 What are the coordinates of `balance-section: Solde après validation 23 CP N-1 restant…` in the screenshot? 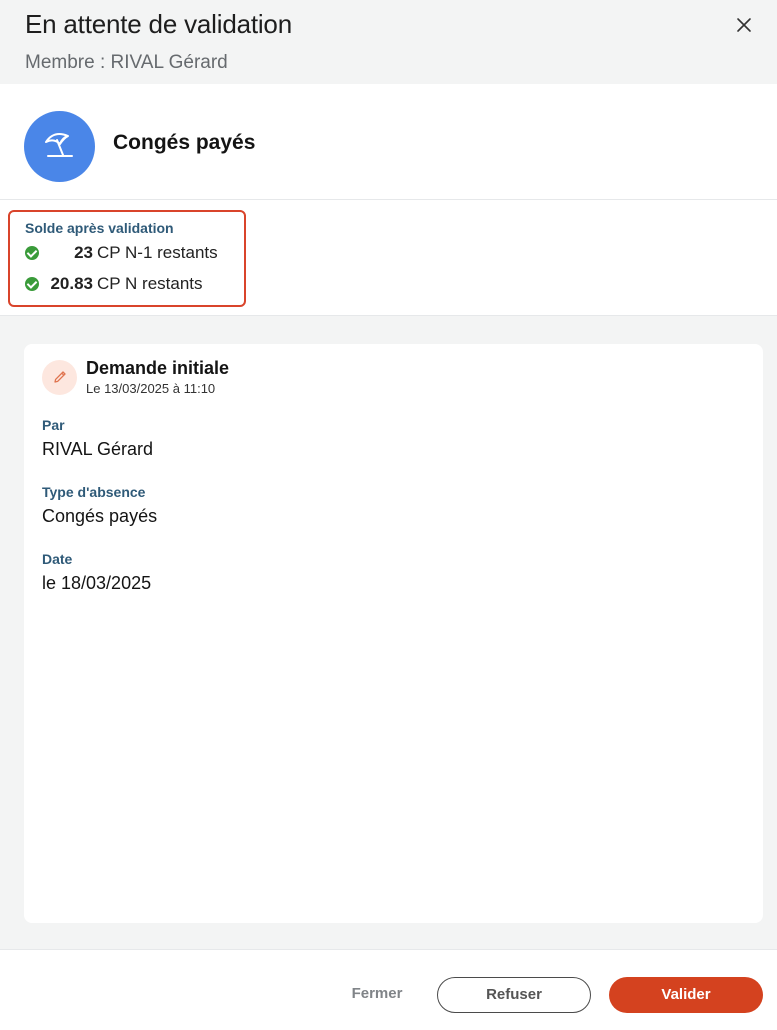 It's located at (388, 258).